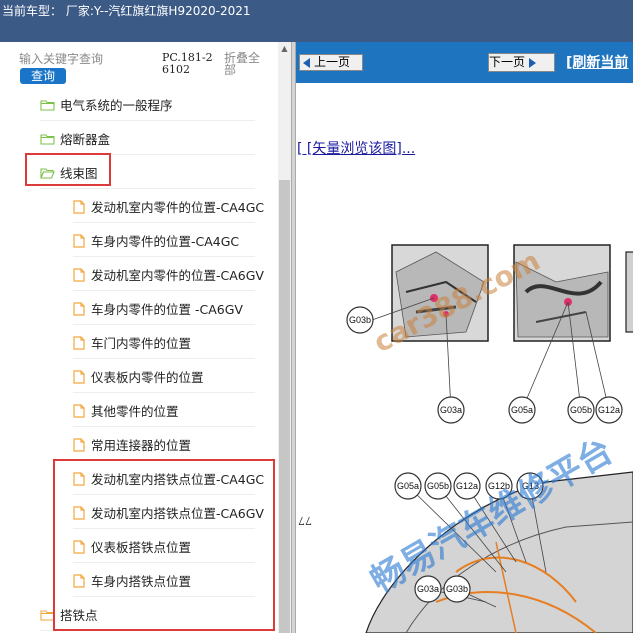 The height and width of the screenshot is (633, 633). I want to click on tree-item-label: 车身内零件的位置-CA4GC, so click(165, 241).